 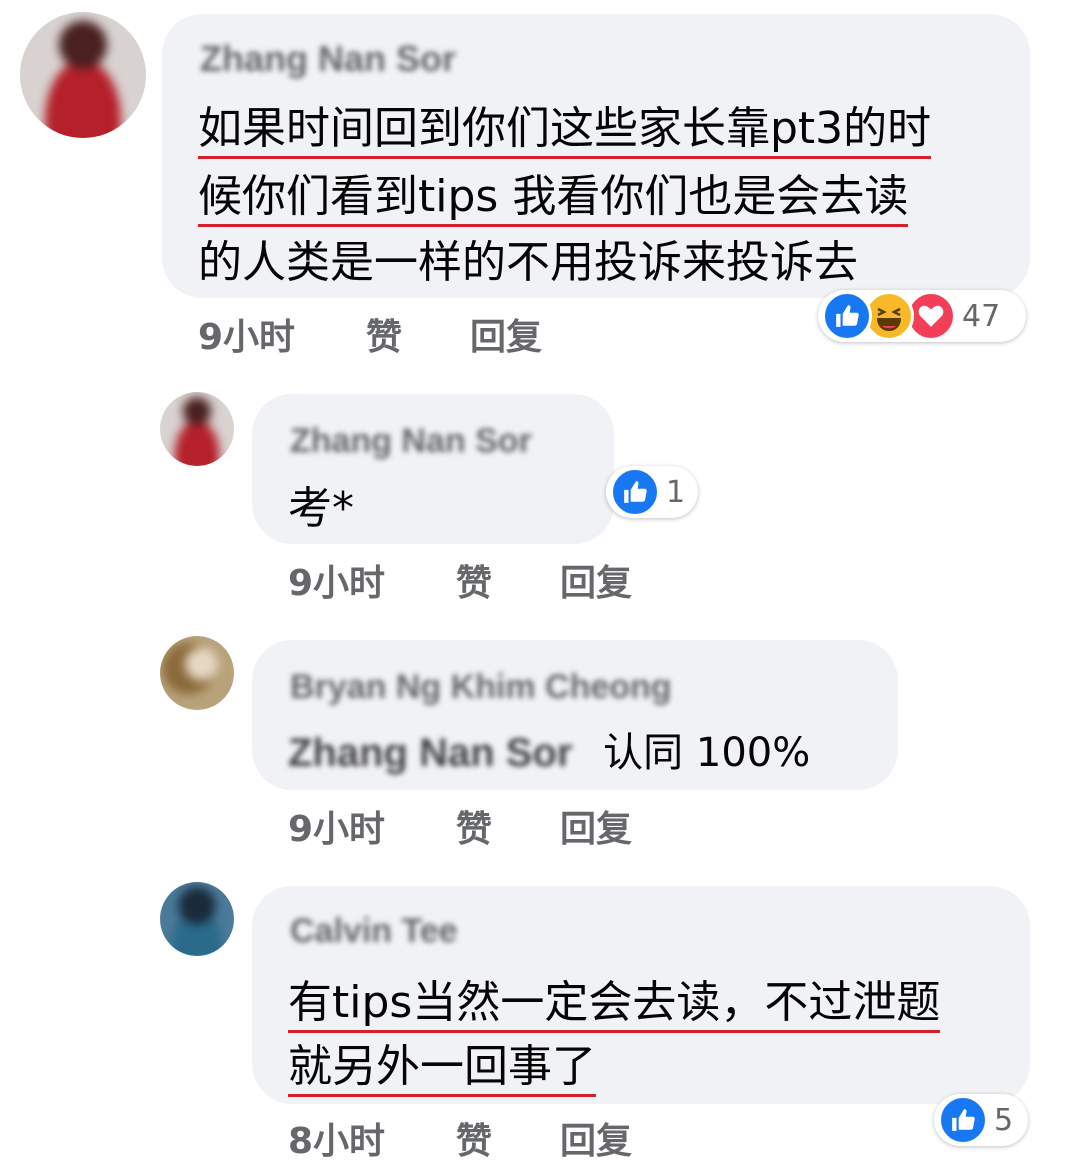 I want to click on comment-text-line: 的人类是一样的不用投诉来投诉去, so click(x=528, y=262).